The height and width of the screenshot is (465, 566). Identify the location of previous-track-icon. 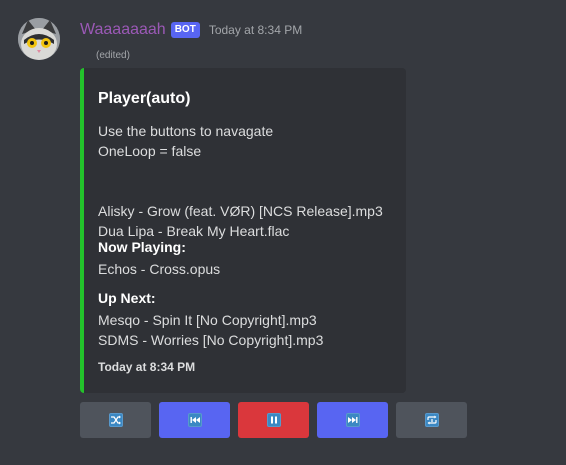
(194, 420).